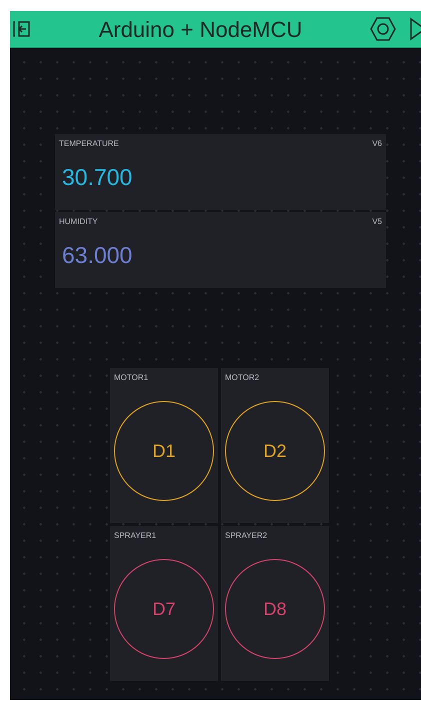 This screenshot has height=711, width=421. I want to click on round-button: D8, so click(275, 609).